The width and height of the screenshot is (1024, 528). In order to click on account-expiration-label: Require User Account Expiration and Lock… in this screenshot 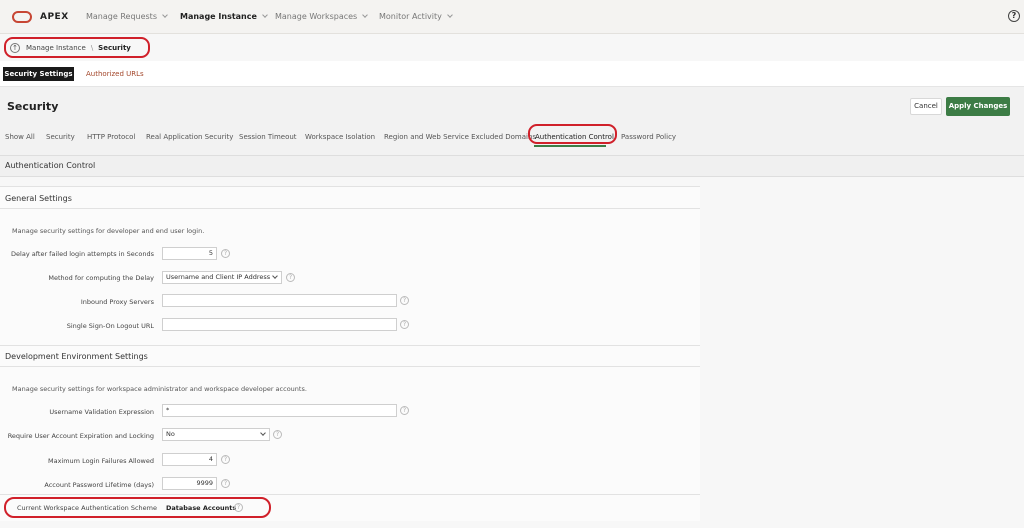, I will do `click(80, 436)`.